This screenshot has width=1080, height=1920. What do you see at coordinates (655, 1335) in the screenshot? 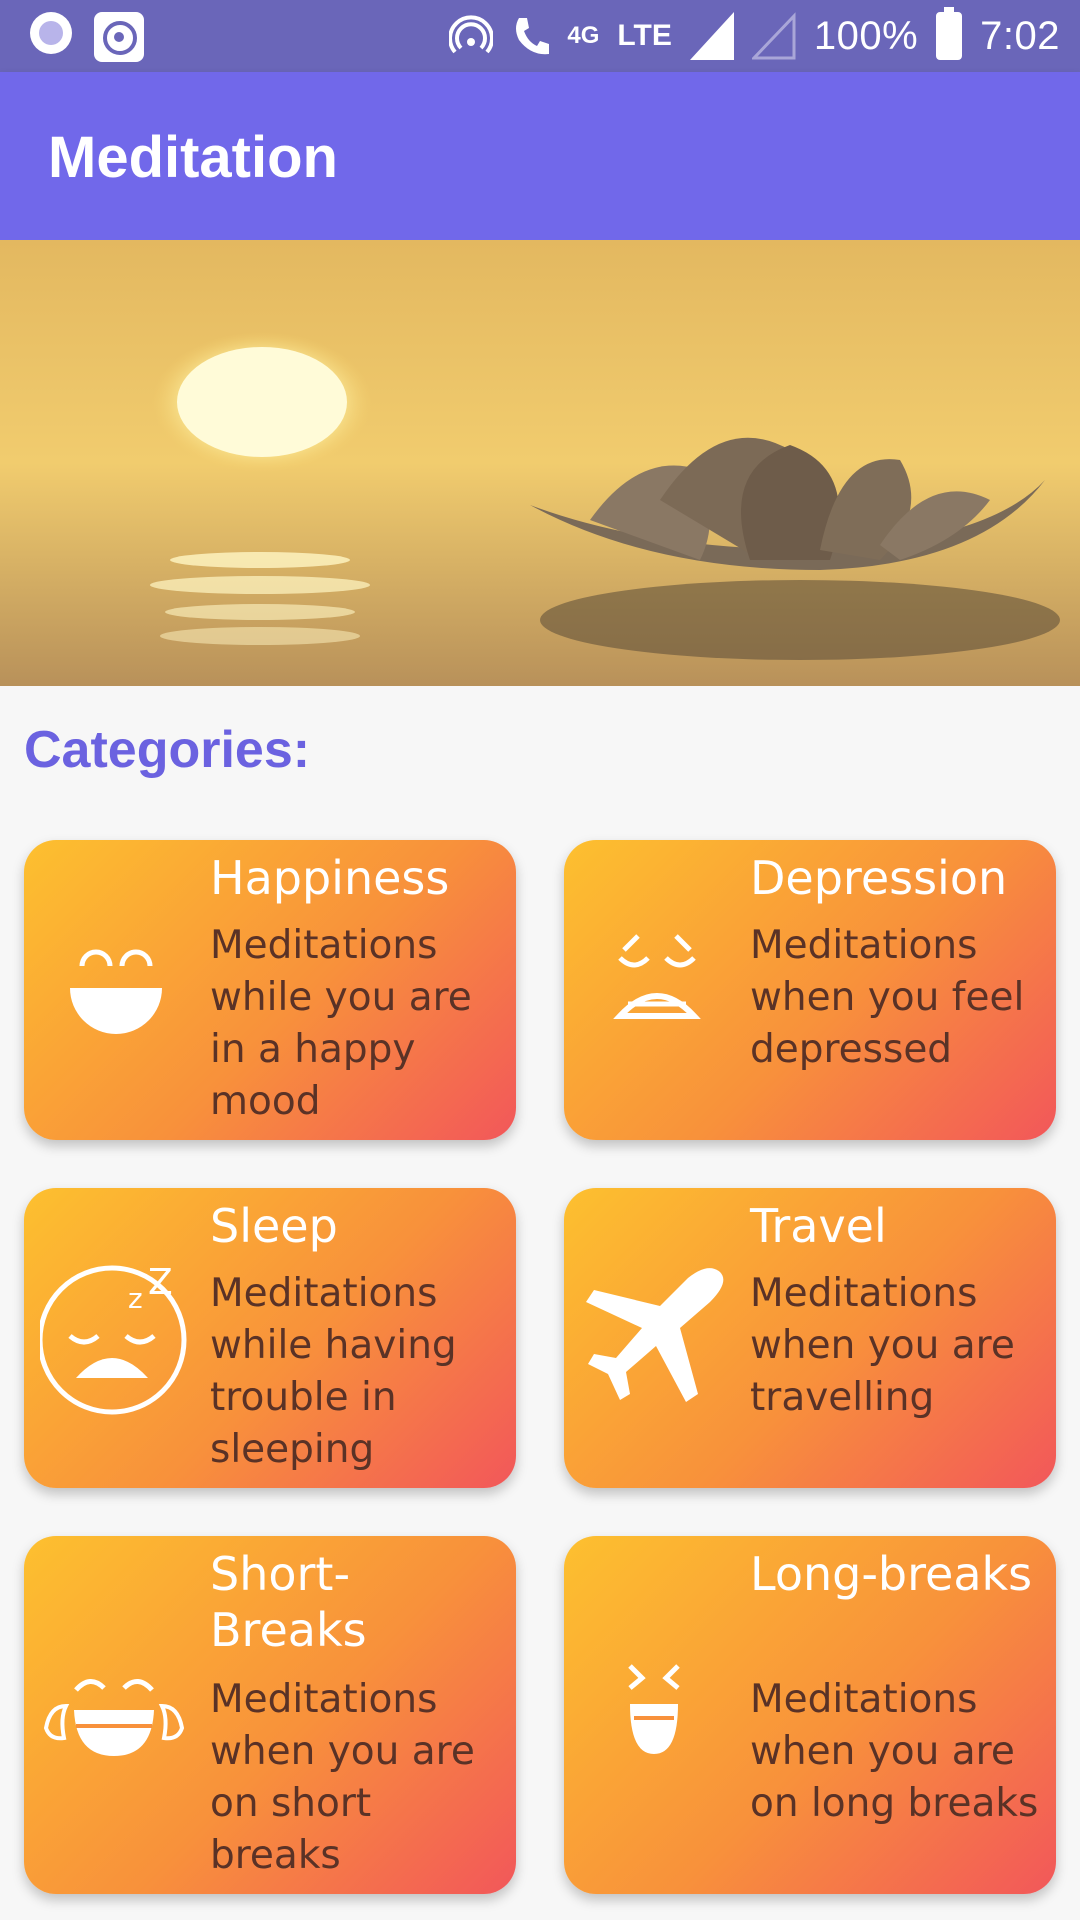
I see `airplane-icon` at bounding box center [655, 1335].